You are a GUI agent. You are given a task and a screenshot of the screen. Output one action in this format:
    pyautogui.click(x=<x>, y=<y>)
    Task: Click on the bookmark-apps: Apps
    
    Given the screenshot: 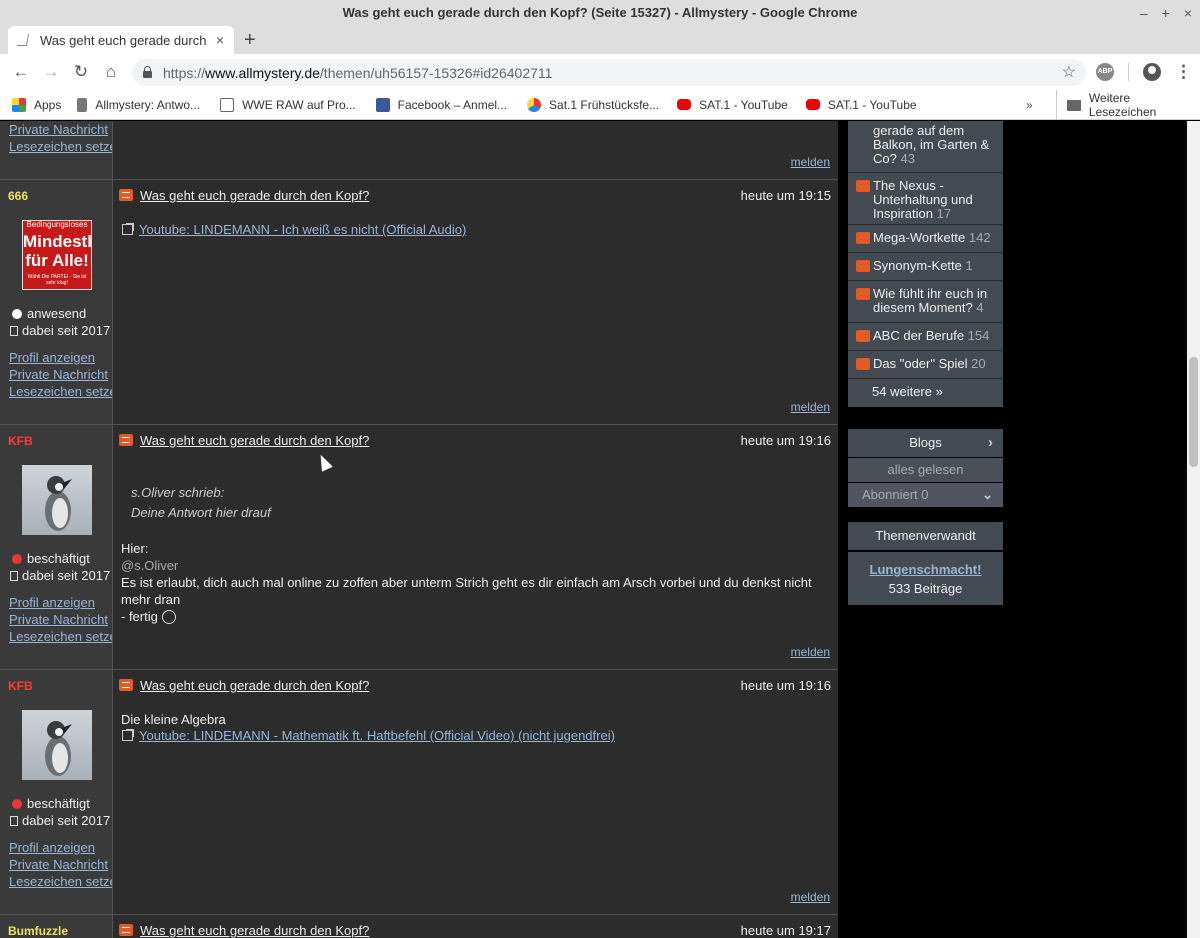 What is the action you would take?
    pyautogui.click(x=36, y=104)
    